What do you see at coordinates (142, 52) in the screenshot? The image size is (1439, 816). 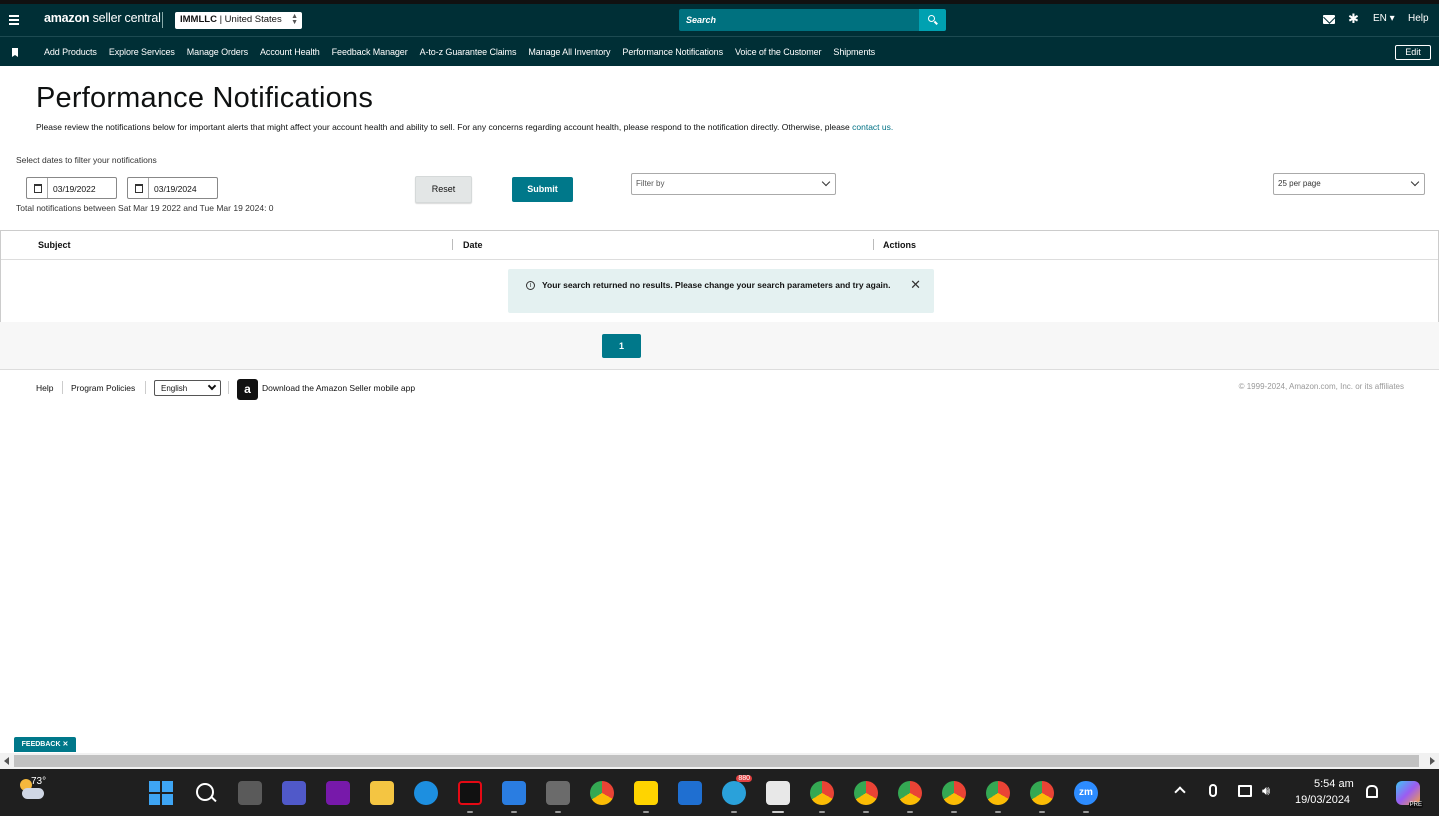 I see `nav-item-explore-services: Explore Services` at bounding box center [142, 52].